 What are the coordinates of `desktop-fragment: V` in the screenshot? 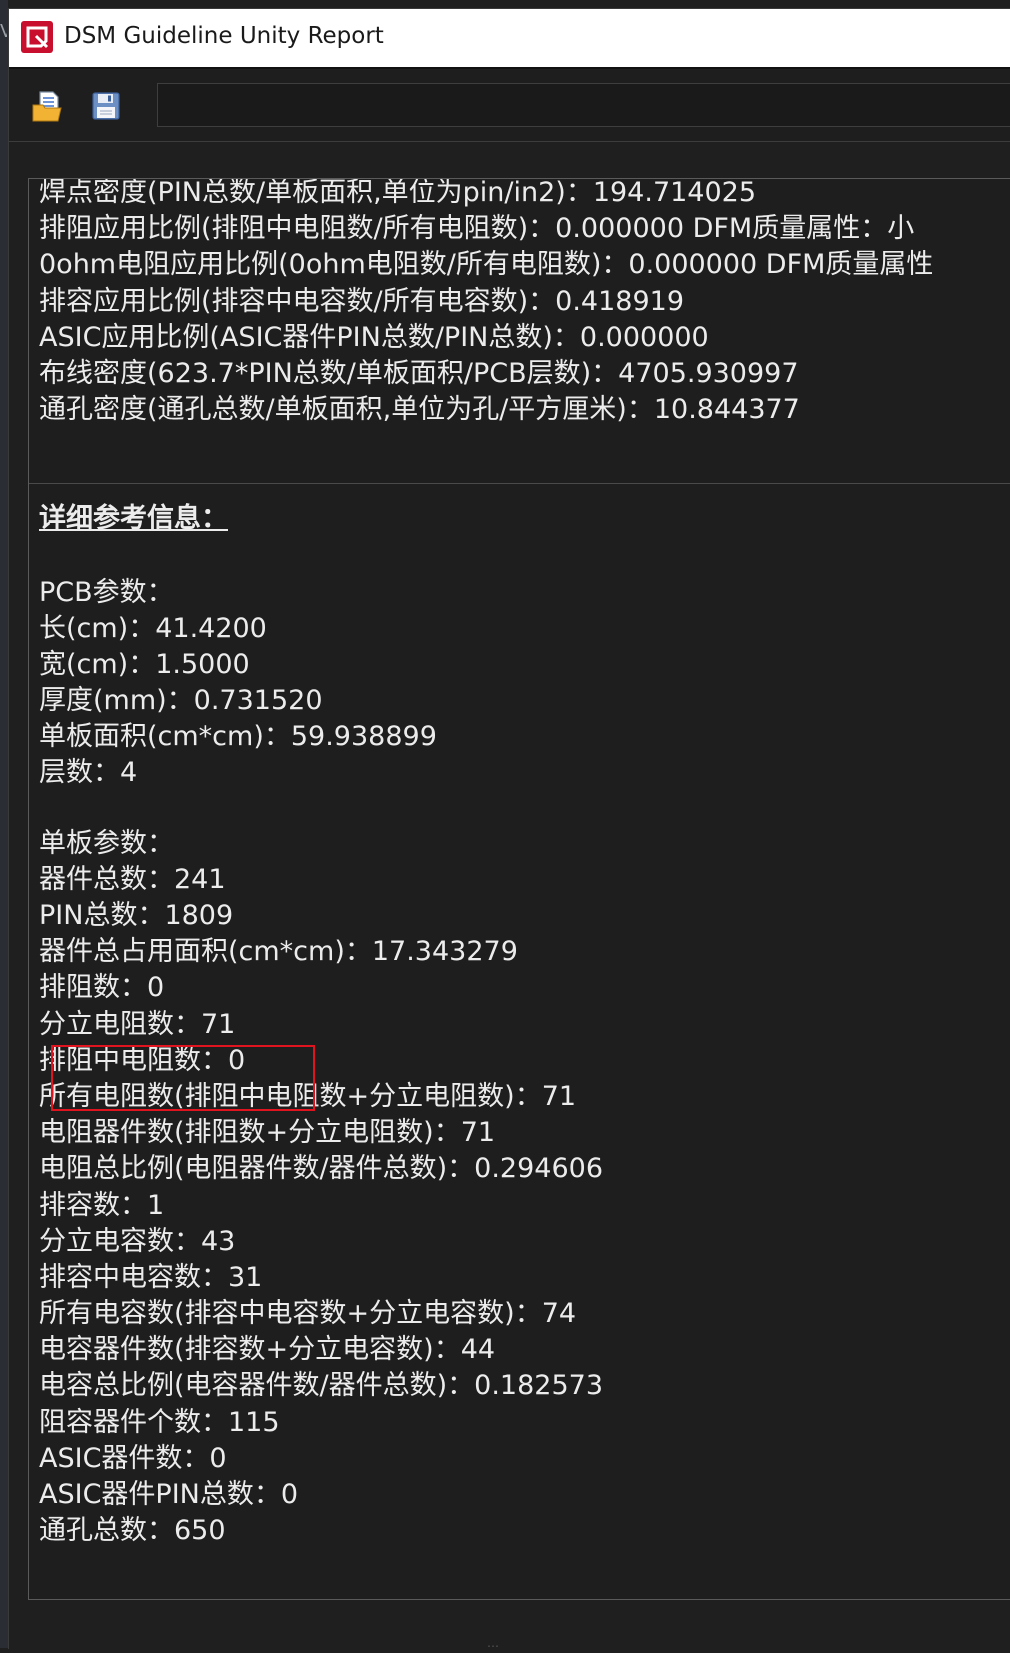 It's located at (3, 32).